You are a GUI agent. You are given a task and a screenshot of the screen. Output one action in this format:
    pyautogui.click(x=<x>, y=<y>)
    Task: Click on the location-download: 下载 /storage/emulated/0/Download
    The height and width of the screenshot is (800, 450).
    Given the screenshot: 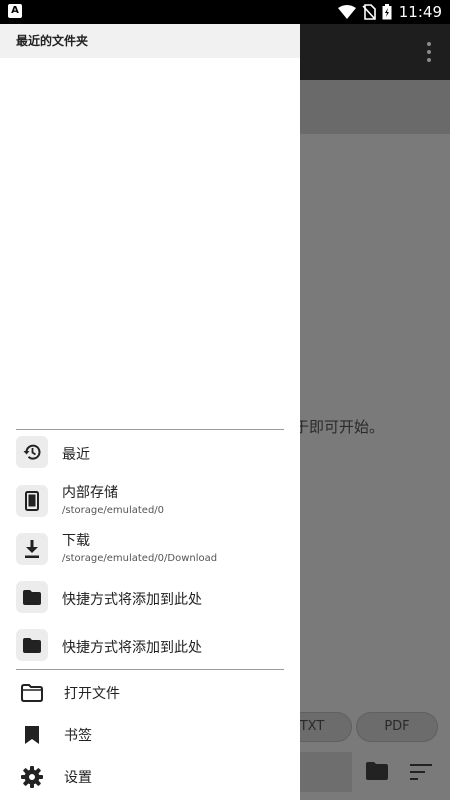 What is the action you would take?
    pyautogui.click(x=150, y=549)
    